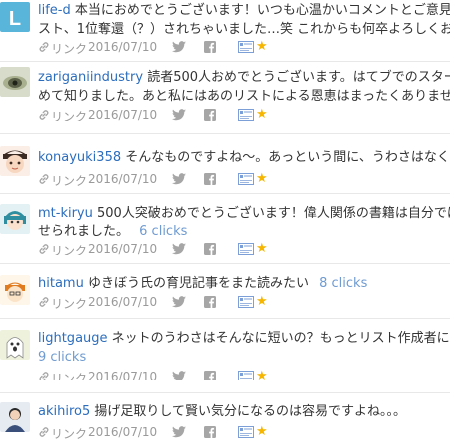  I want to click on comment-body: 読者500人おめでとうございます。はてブでのスターはその, so click(298, 77).